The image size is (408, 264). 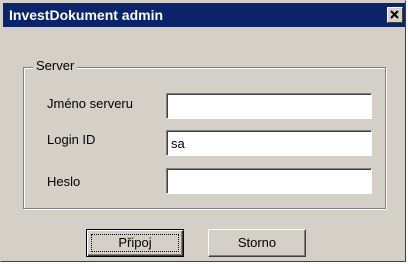 What do you see at coordinates (86, 15) in the screenshot?
I see `window-title: InvestDokument admin` at bounding box center [86, 15].